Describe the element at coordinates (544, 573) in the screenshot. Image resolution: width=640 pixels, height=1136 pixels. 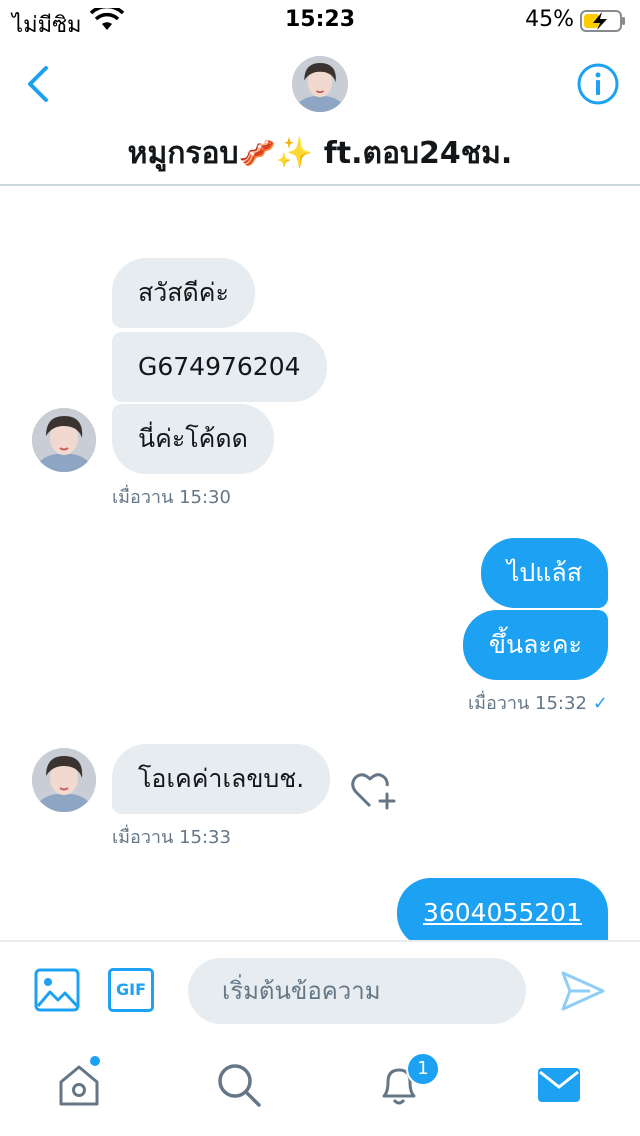
I see `outgoing-message: ไปแล้ส` at that location.